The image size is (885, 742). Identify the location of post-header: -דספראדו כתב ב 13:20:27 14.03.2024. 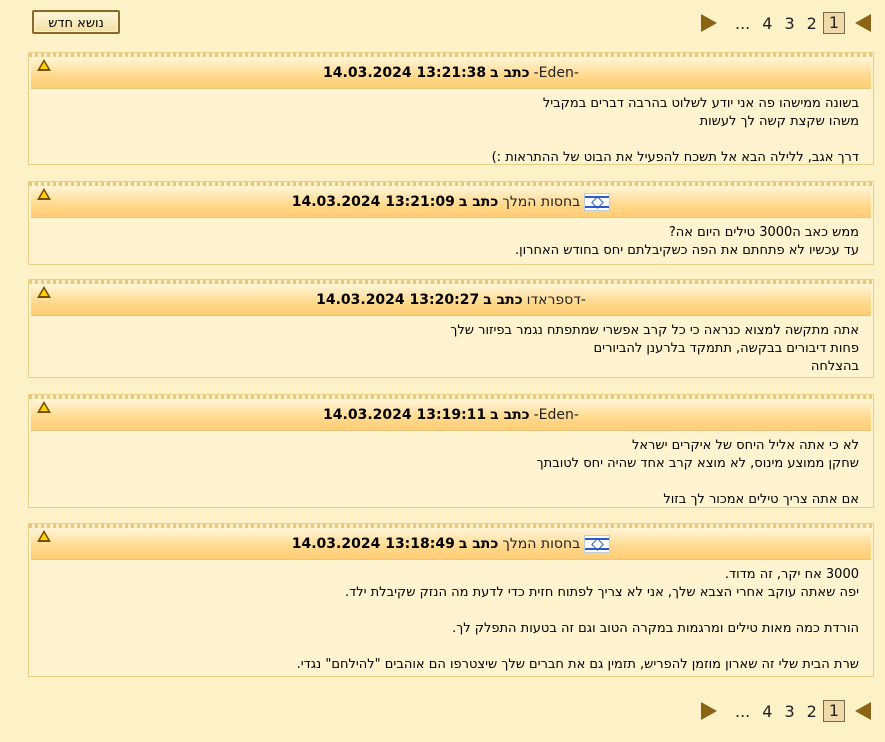
(451, 300).